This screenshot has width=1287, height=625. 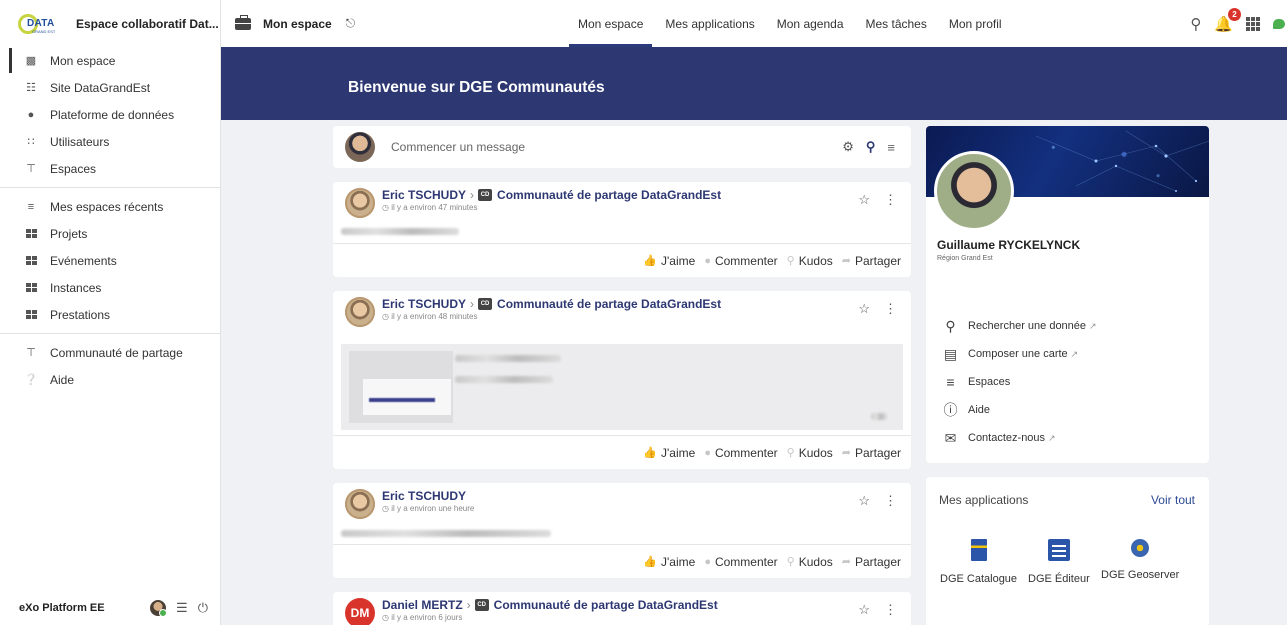 What do you see at coordinates (622, 147) in the screenshot?
I see `message-composer: Commencer un message ⚙ ⚲ ≡` at bounding box center [622, 147].